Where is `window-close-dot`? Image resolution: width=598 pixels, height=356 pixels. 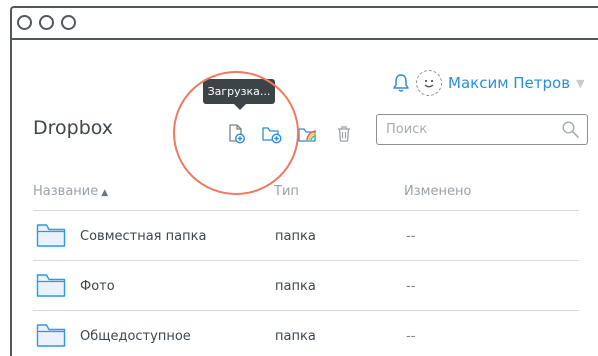 window-close-dot is located at coordinates (24, 22).